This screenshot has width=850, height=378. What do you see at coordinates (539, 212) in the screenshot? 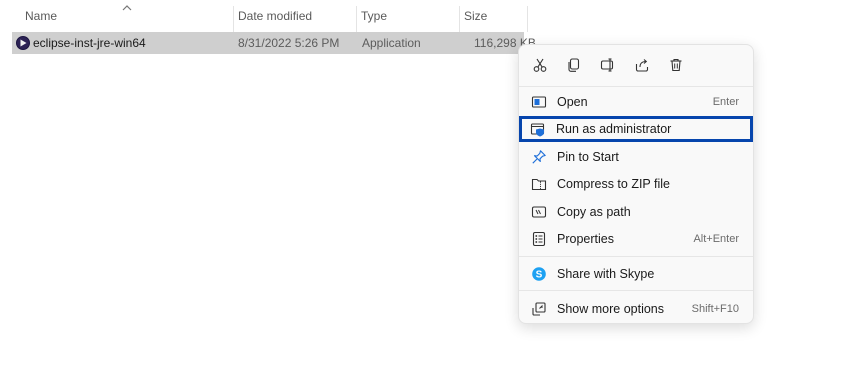
I see `copy-path-icon` at bounding box center [539, 212].